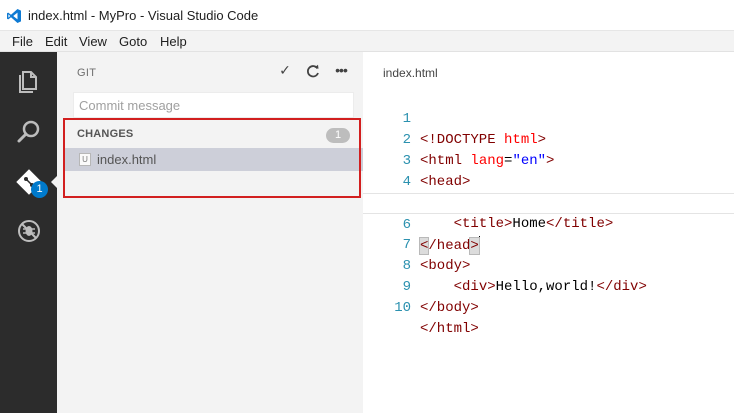 The height and width of the screenshot is (413, 734). Describe the element at coordinates (548, 244) in the screenshot. I see `code-line: 7 <body>` at that location.